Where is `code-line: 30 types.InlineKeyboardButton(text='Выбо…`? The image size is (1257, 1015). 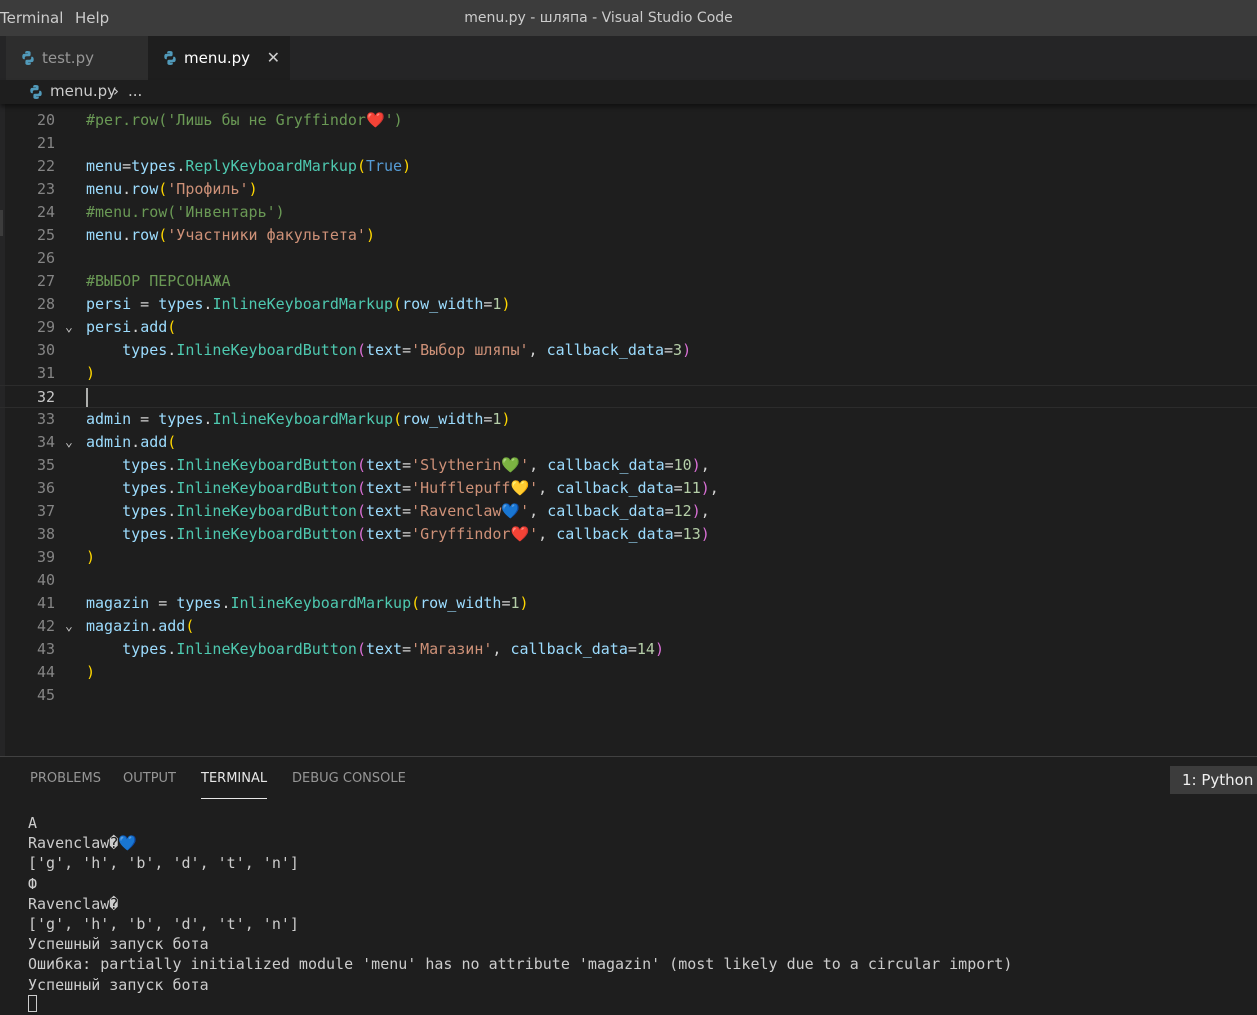
code-line: 30 types.InlineKeyboardButton(text='Выбо… is located at coordinates (628, 350).